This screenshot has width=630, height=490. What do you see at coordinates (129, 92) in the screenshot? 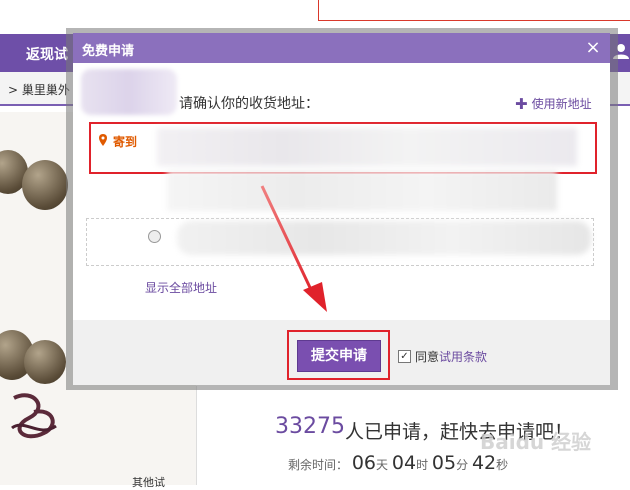
I see `blurred-user-info` at bounding box center [129, 92].